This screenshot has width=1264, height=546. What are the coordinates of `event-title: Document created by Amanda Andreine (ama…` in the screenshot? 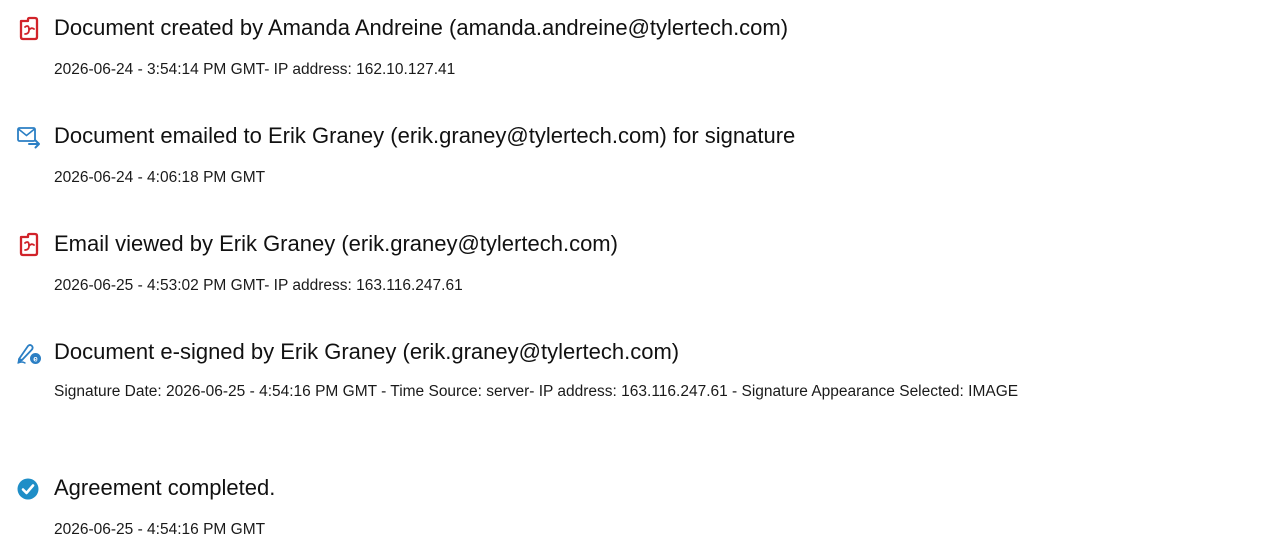 It's located at (421, 27).